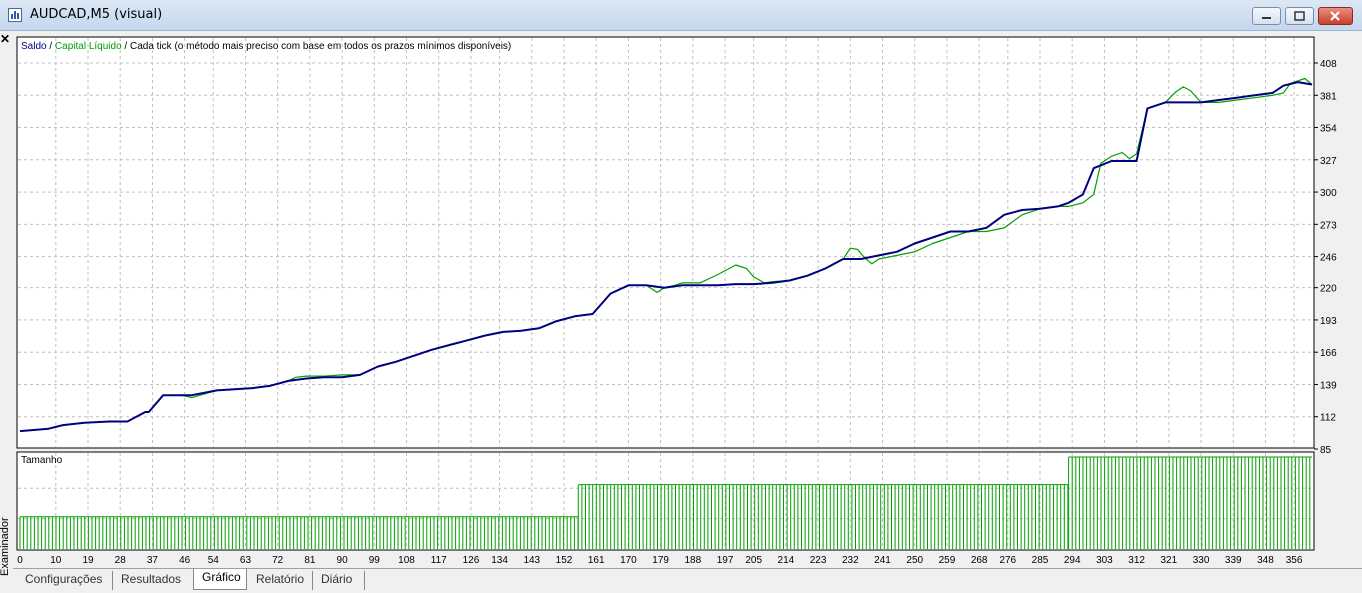 Image resolution: width=1362 pixels, height=593 pixels. I want to click on x-tick-label: 28, so click(121, 560).